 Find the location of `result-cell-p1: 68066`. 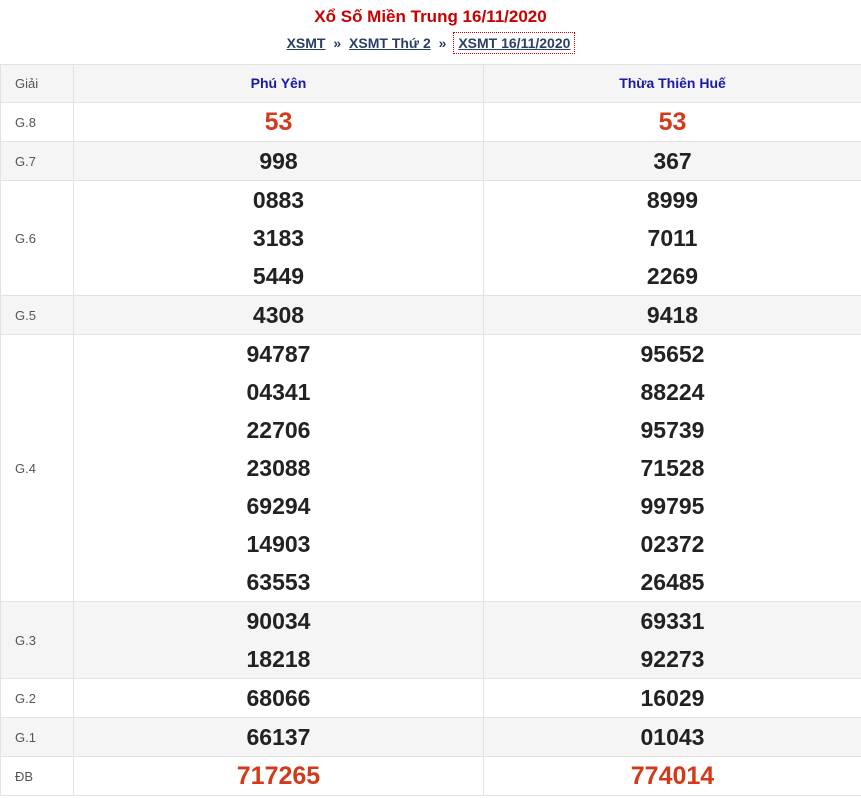

result-cell-p1: 68066 is located at coordinates (278, 698).